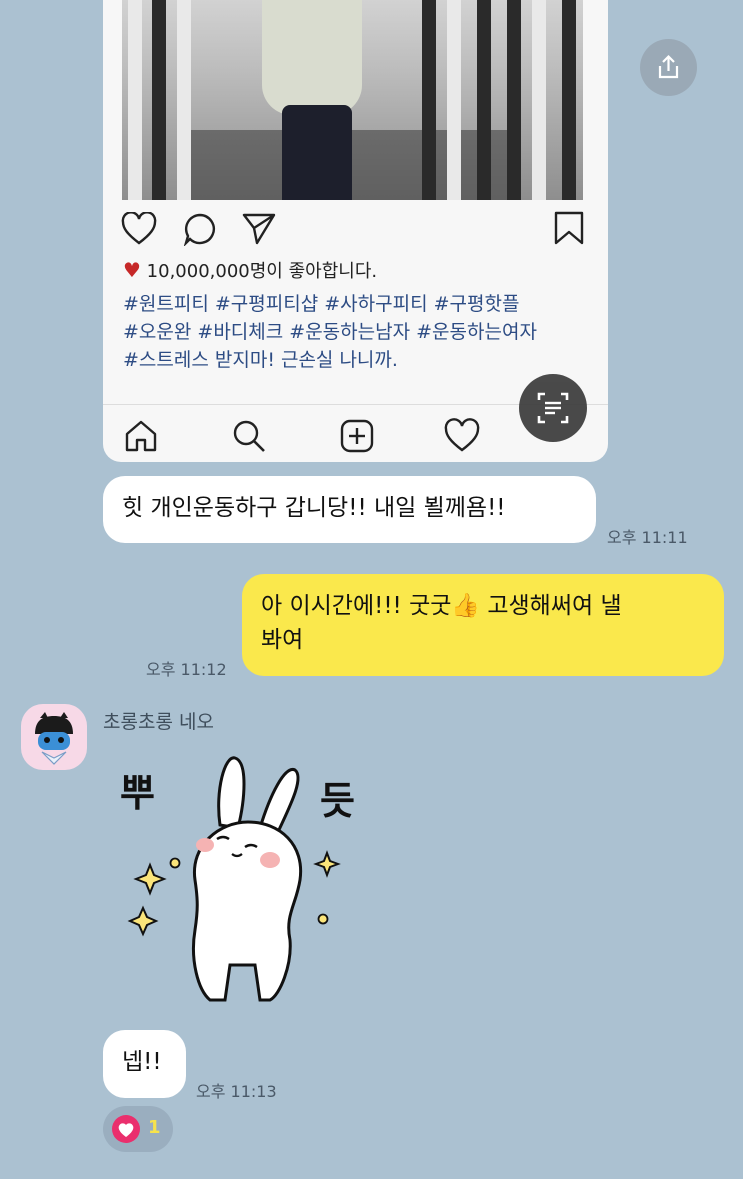 The height and width of the screenshot is (1179, 743). What do you see at coordinates (483, 625) in the screenshot?
I see `my-message-bubble: 아 이시간에!!! 굿굿👍 고생해써여 낼 봐여` at bounding box center [483, 625].